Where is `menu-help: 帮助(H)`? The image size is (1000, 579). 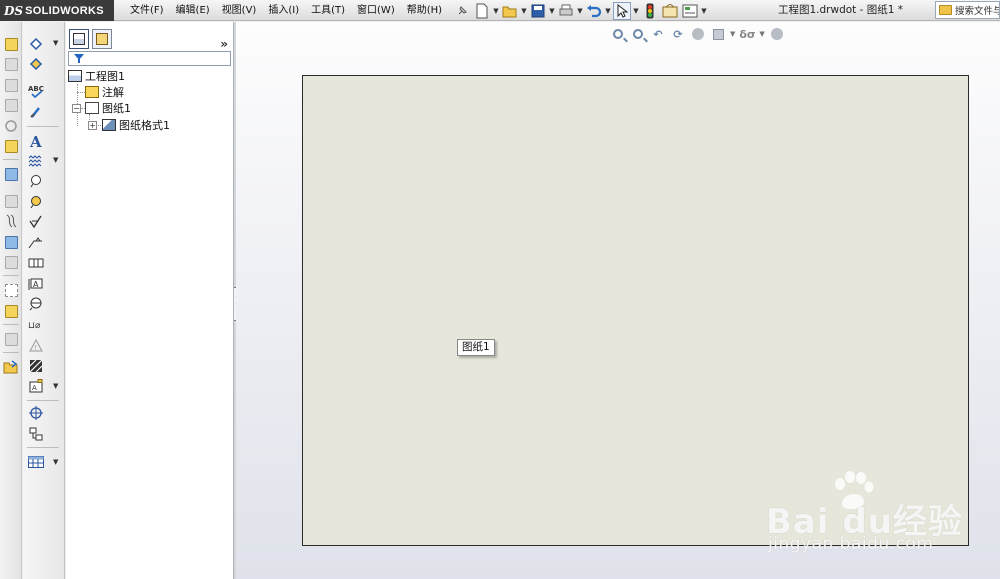 menu-help: 帮助(H) is located at coordinates (424, 10).